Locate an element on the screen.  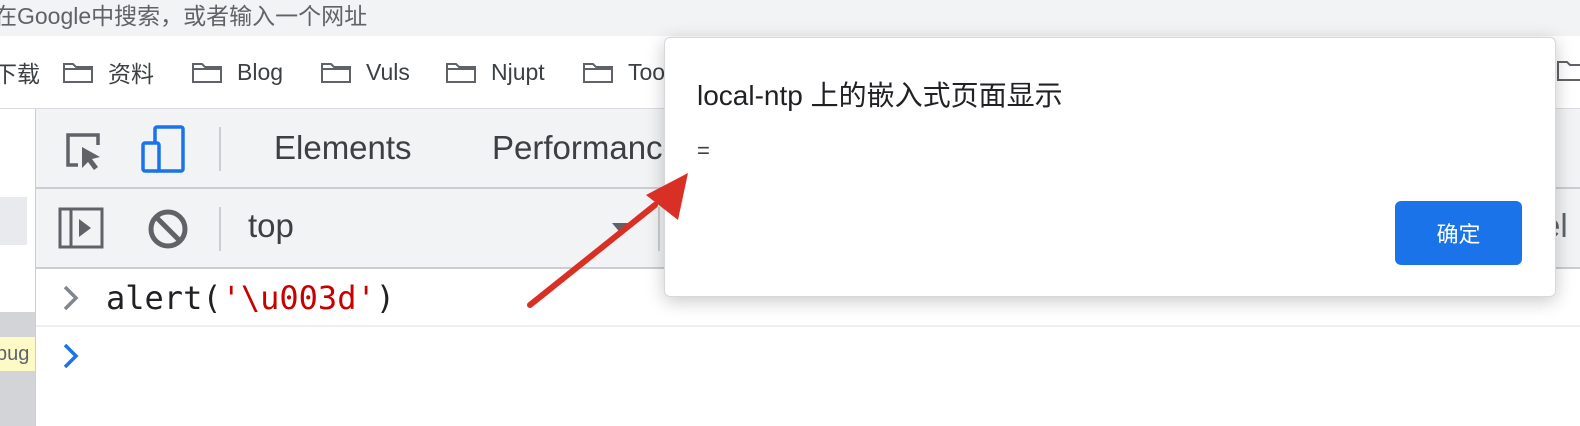
alert-message: = is located at coordinates (703, 150).